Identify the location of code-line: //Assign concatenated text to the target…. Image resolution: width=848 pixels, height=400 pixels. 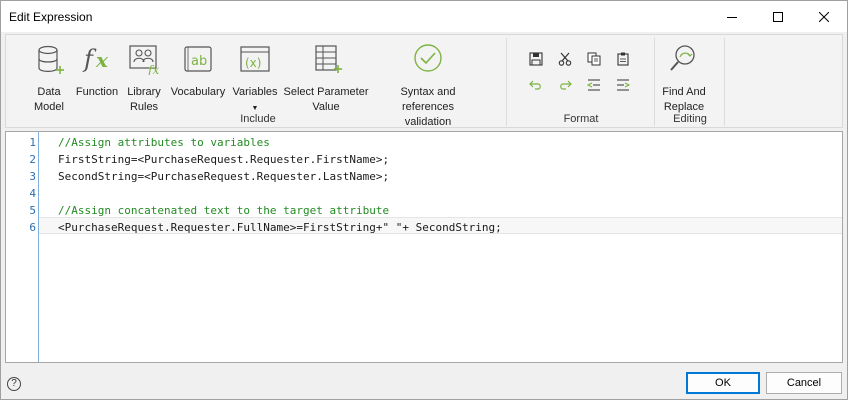
(224, 210).